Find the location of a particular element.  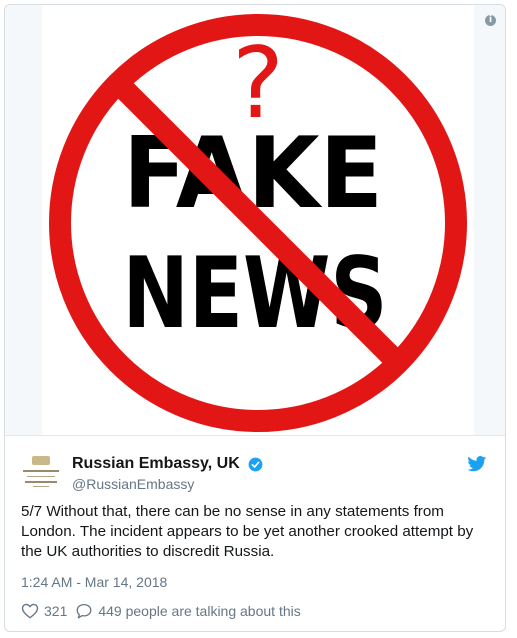

like-count: 321 is located at coordinates (56, 611).